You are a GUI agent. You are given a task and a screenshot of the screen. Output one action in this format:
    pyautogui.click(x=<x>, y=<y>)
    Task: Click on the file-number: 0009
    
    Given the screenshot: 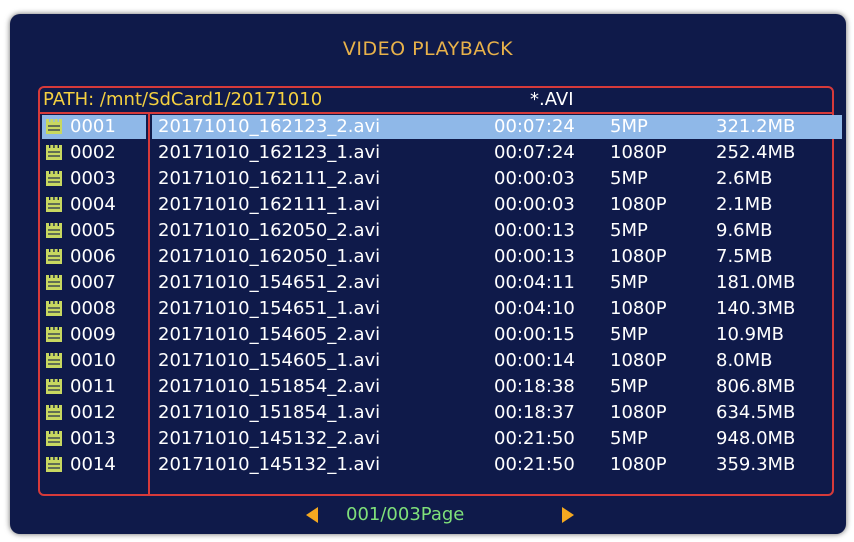 What is the action you would take?
    pyautogui.click(x=93, y=334)
    